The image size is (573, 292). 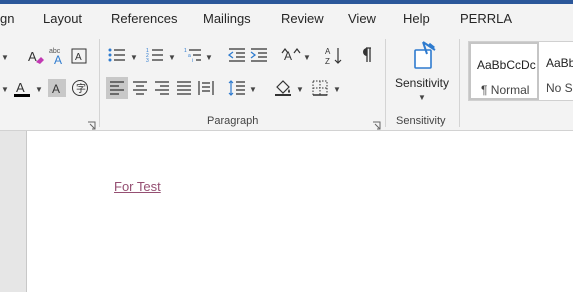 I want to click on clear-format-icon: A, so click(x=36, y=57).